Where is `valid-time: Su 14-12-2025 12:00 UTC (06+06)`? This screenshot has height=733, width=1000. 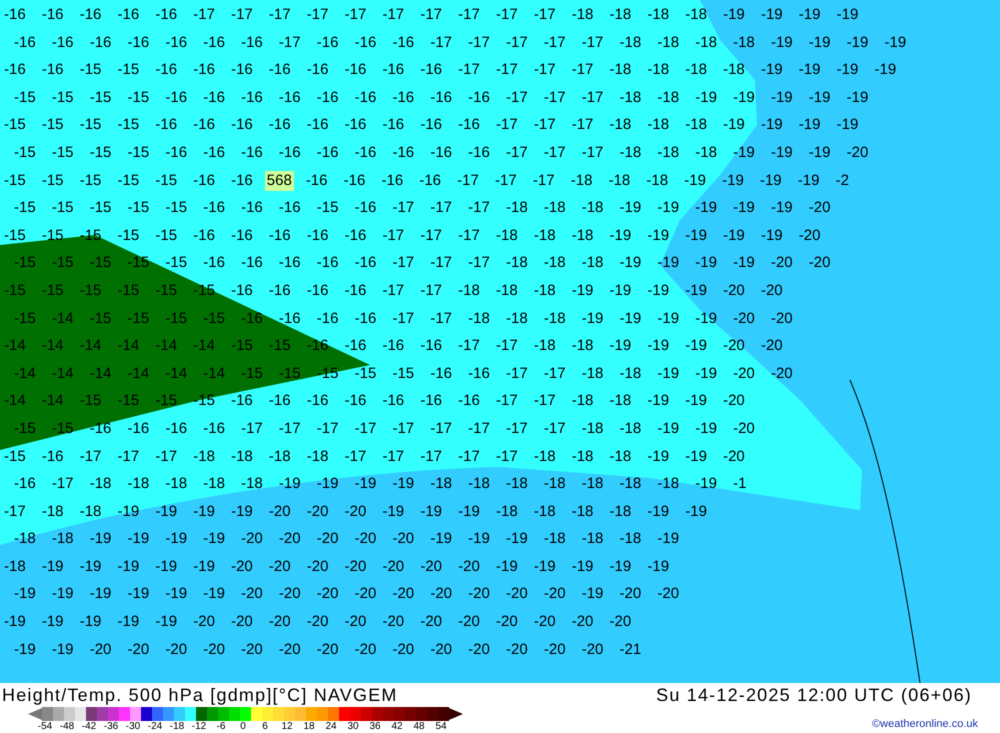
valid-time: Su 14-12-2025 12:00 UTC (06+06) is located at coordinates (814, 696).